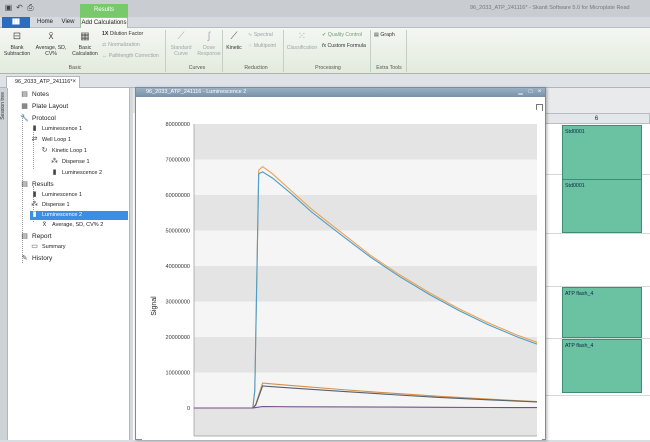  What do you see at coordinates (56, 140) in the screenshot?
I see `tree-item-label: Well Loop 1` at bounding box center [56, 140].